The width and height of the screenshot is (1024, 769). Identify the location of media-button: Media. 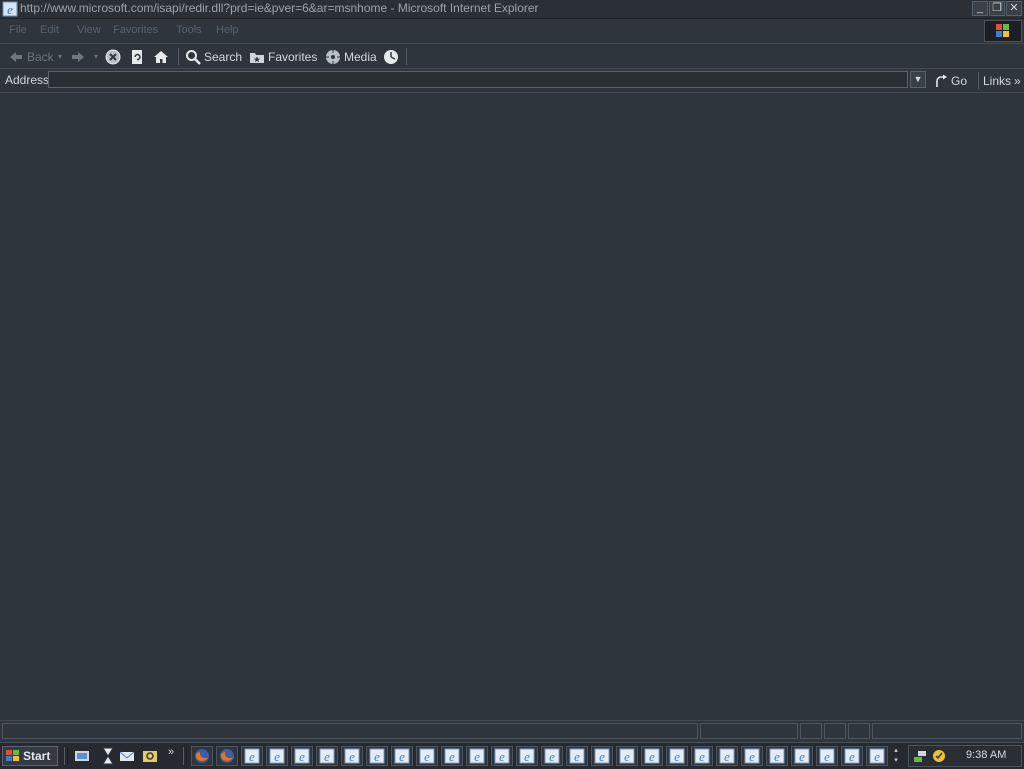
(351, 56).